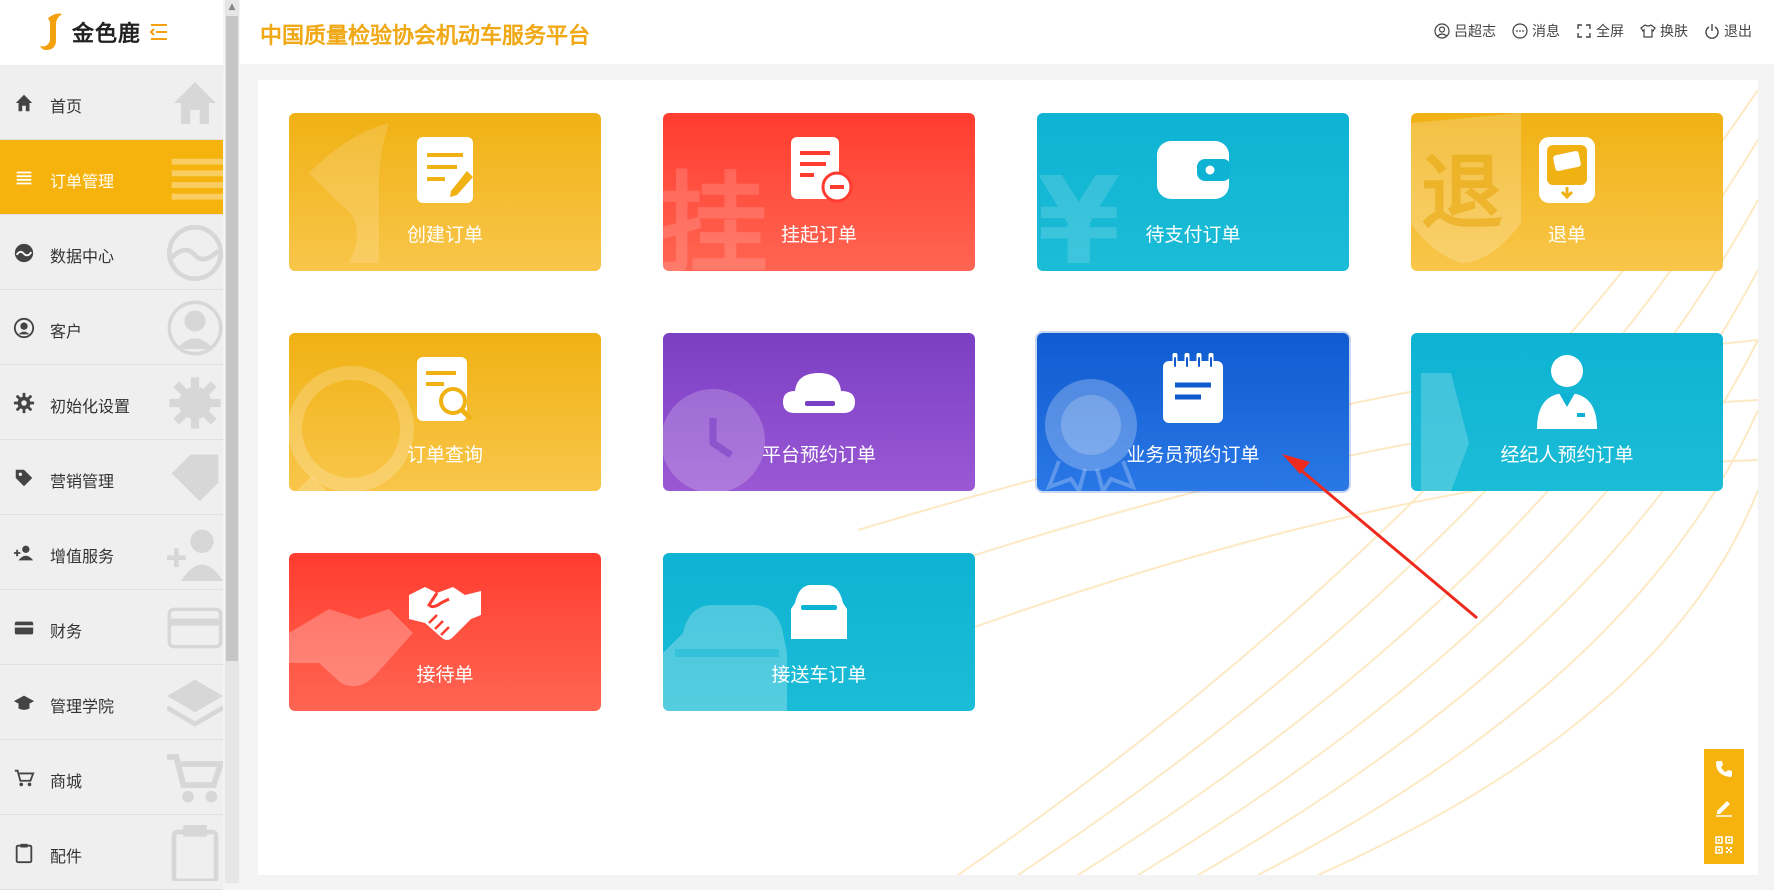 The image size is (1774, 890). What do you see at coordinates (425, 36) in the screenshot?
I see `page-title: 中国质量检验协会机动车服务平台` at bounding box center [425, 36].